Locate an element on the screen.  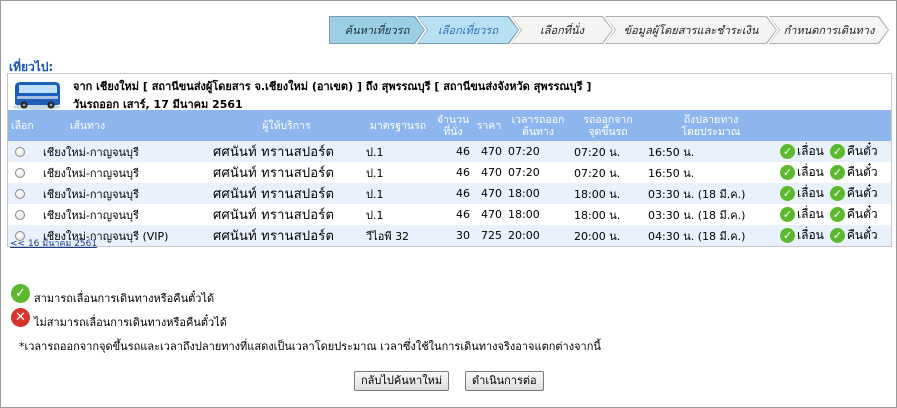
step-label: ค้นหาเที่ยวรถ is located at coordinates (377, 30).